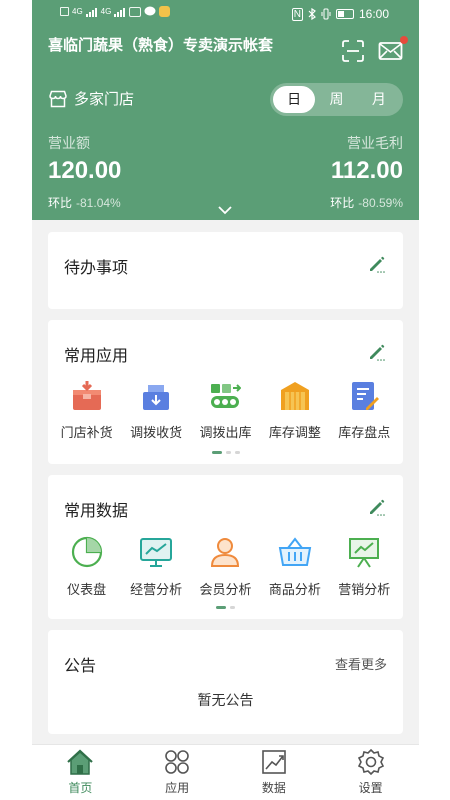 This screenshot has width=450, height=800. What do you see at coordinates (86, 432) in the screenshot?
I see `app-label: 门店补货` at bounding box center [86, 432].